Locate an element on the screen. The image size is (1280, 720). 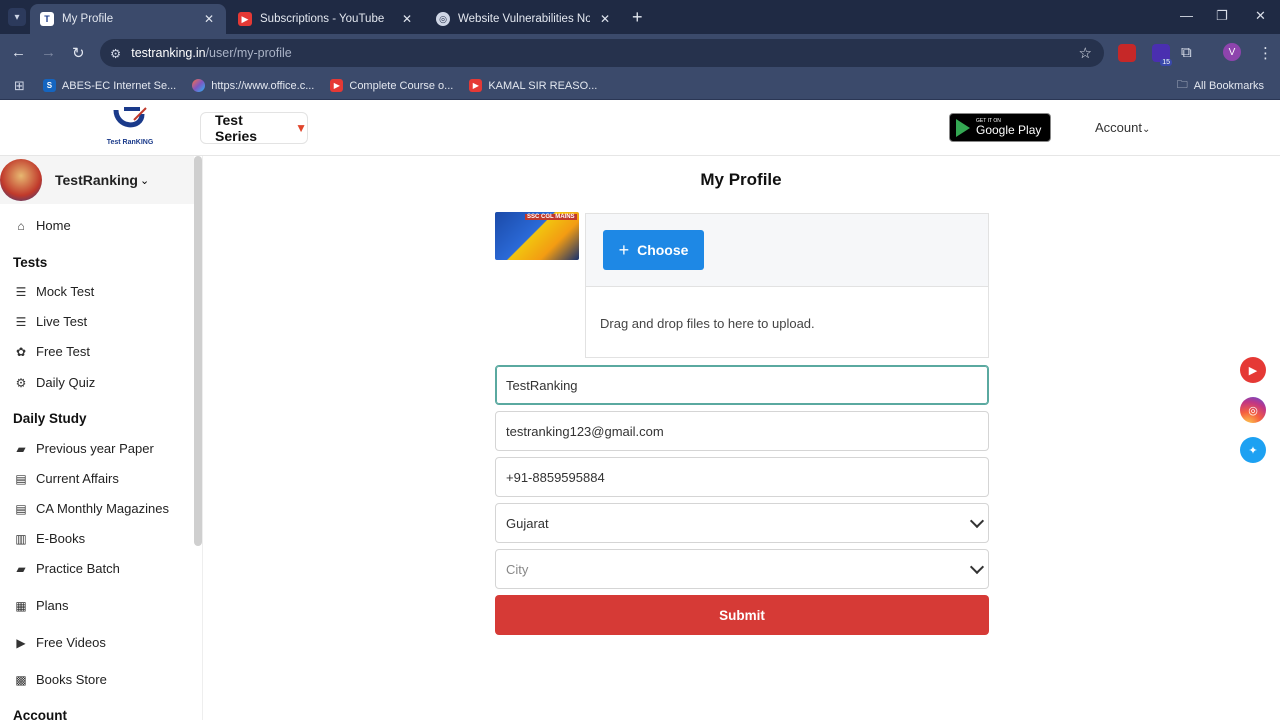
chevron-down-icon: ▼ is located at coordinates (301, 128).